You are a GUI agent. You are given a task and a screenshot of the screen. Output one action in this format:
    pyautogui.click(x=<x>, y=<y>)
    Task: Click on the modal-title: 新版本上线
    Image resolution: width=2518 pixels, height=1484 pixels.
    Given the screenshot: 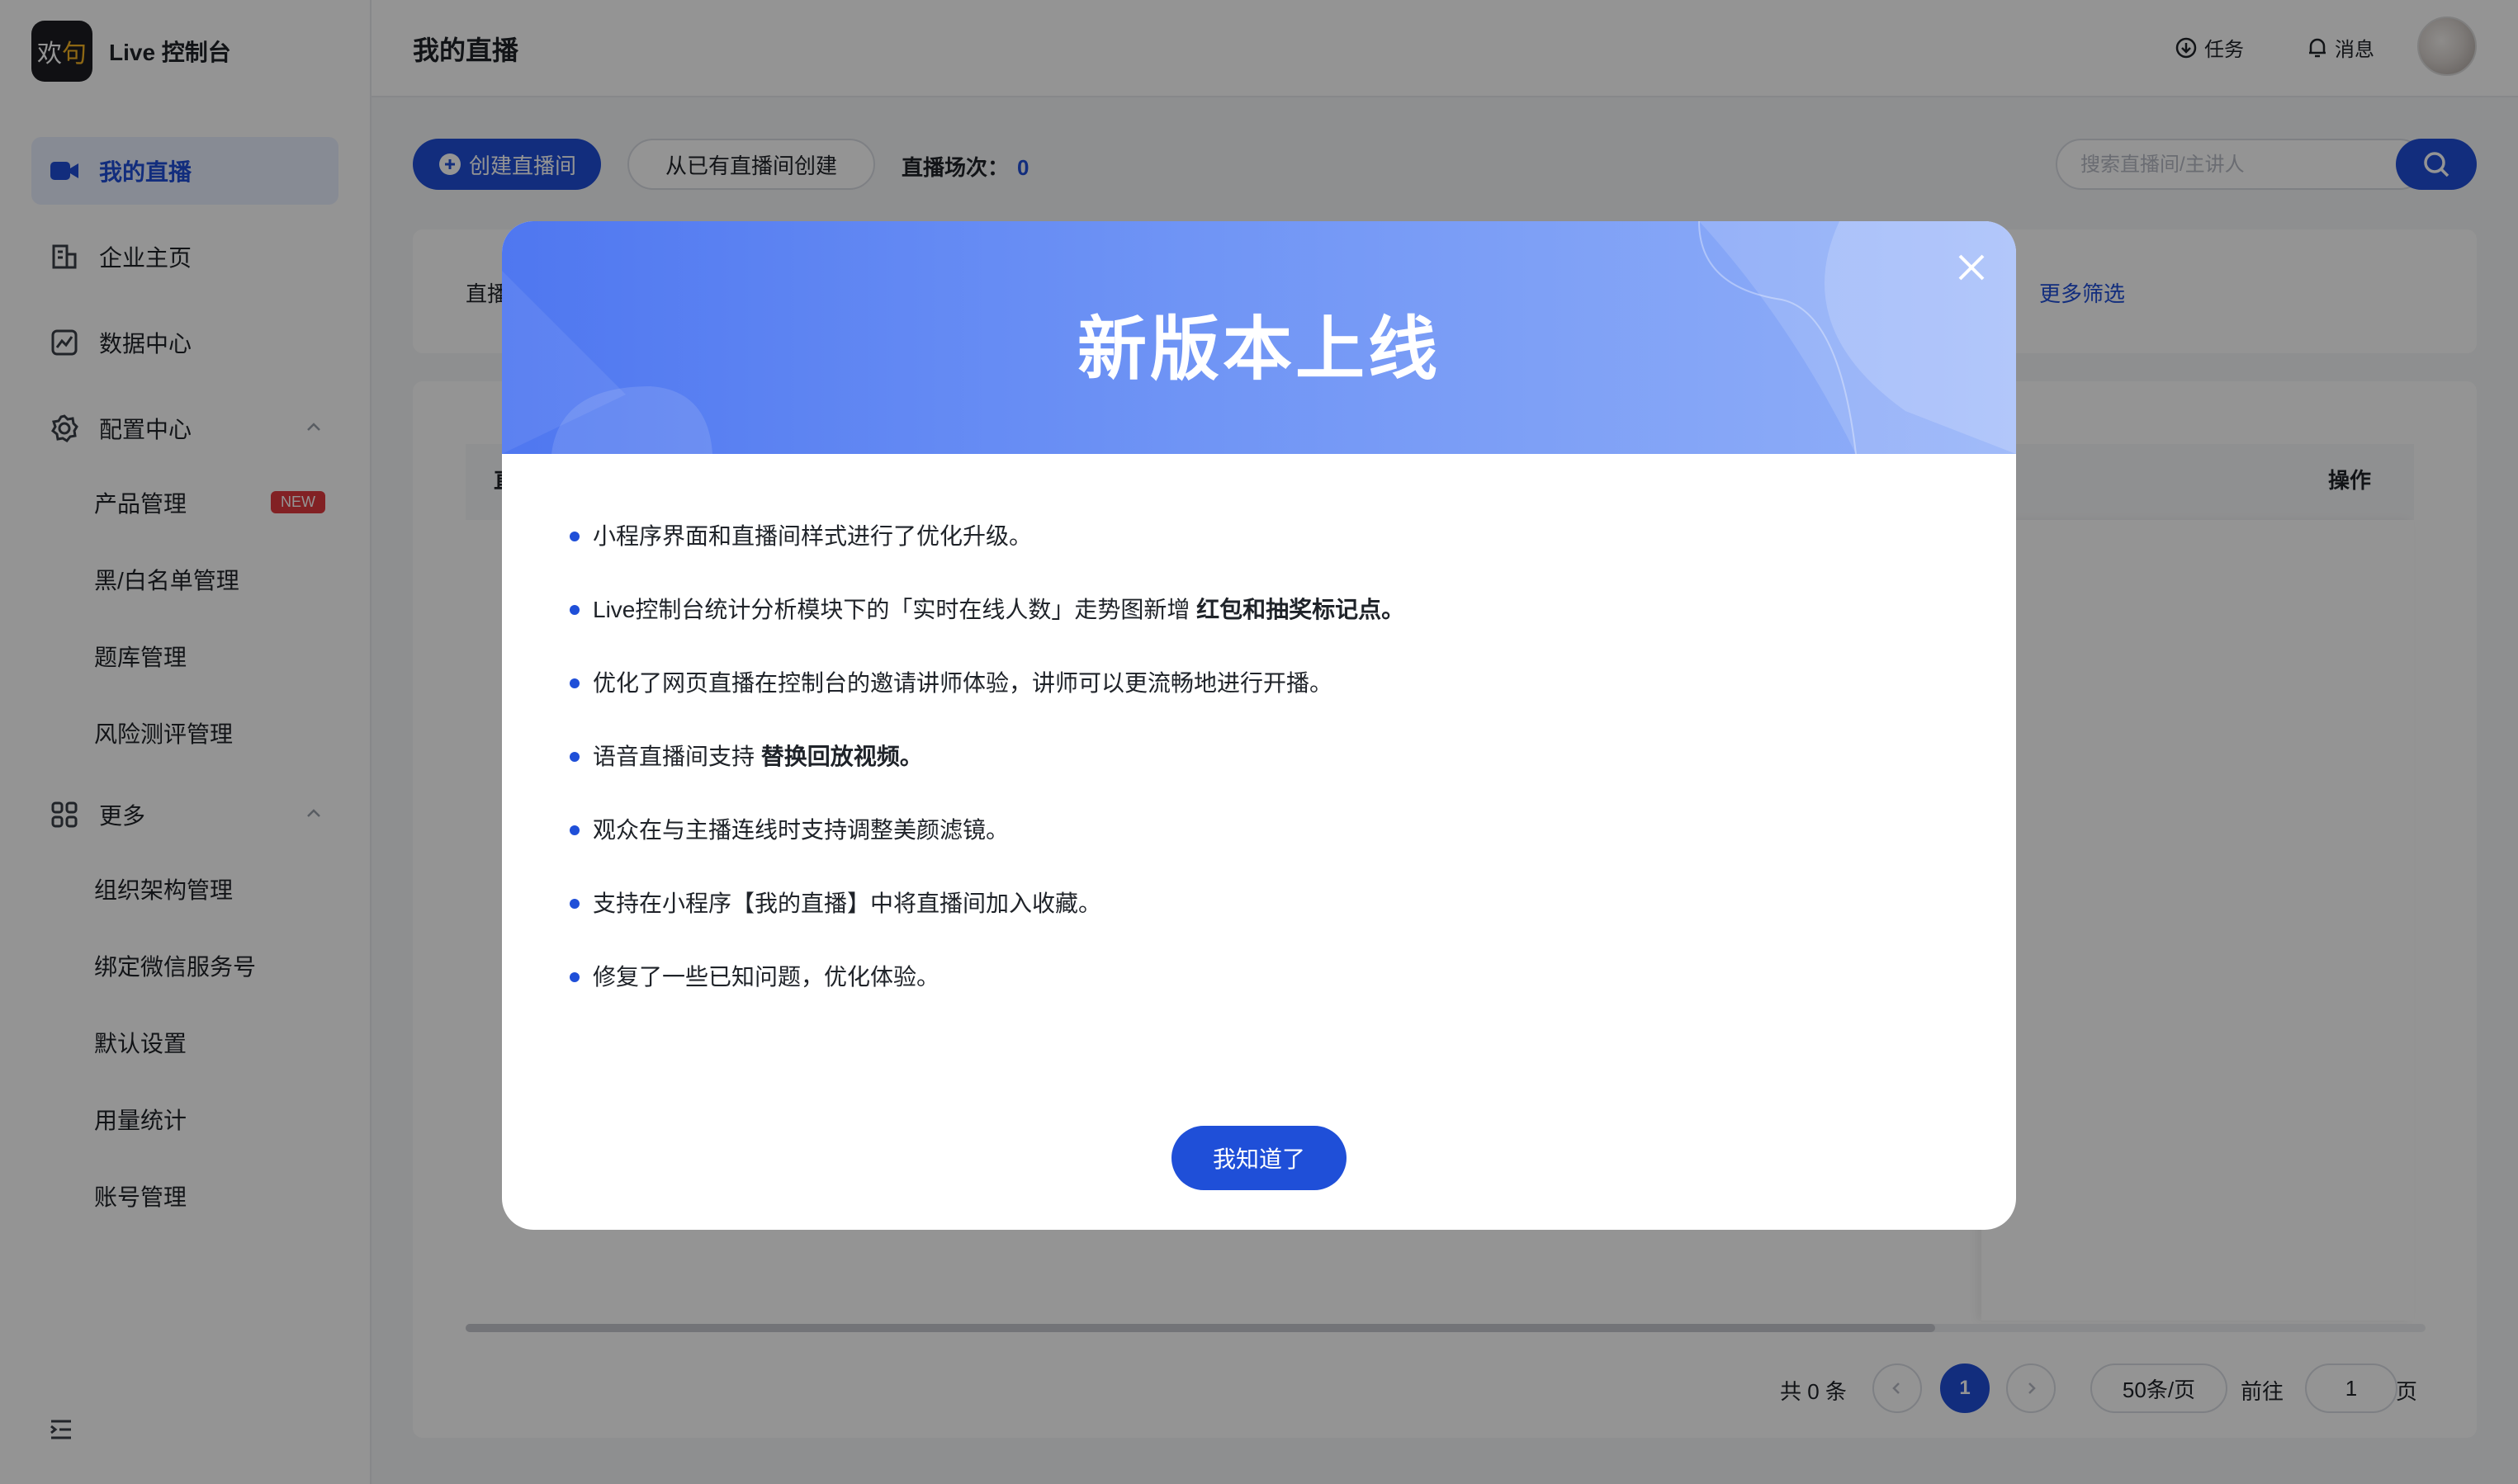 What is the action you would take?
    pyautogui.click(x=1259, y=349)
    